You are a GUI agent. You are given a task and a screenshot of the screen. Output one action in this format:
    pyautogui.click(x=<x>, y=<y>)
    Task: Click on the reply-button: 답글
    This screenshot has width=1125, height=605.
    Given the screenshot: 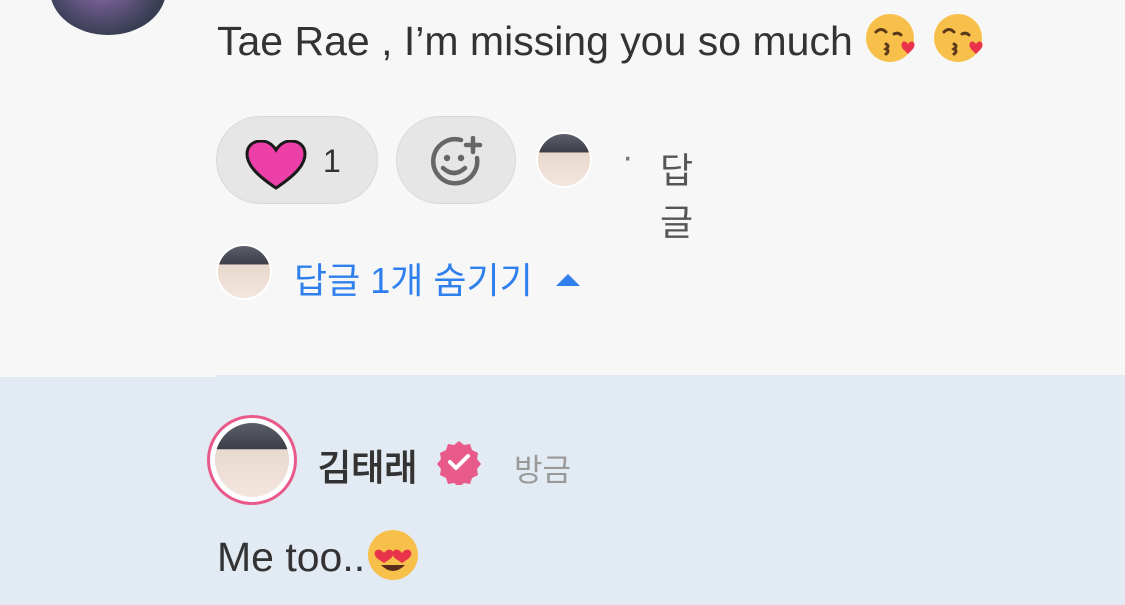 What is the action you would take?
    pyautogui.click(x=676, y=194)
    